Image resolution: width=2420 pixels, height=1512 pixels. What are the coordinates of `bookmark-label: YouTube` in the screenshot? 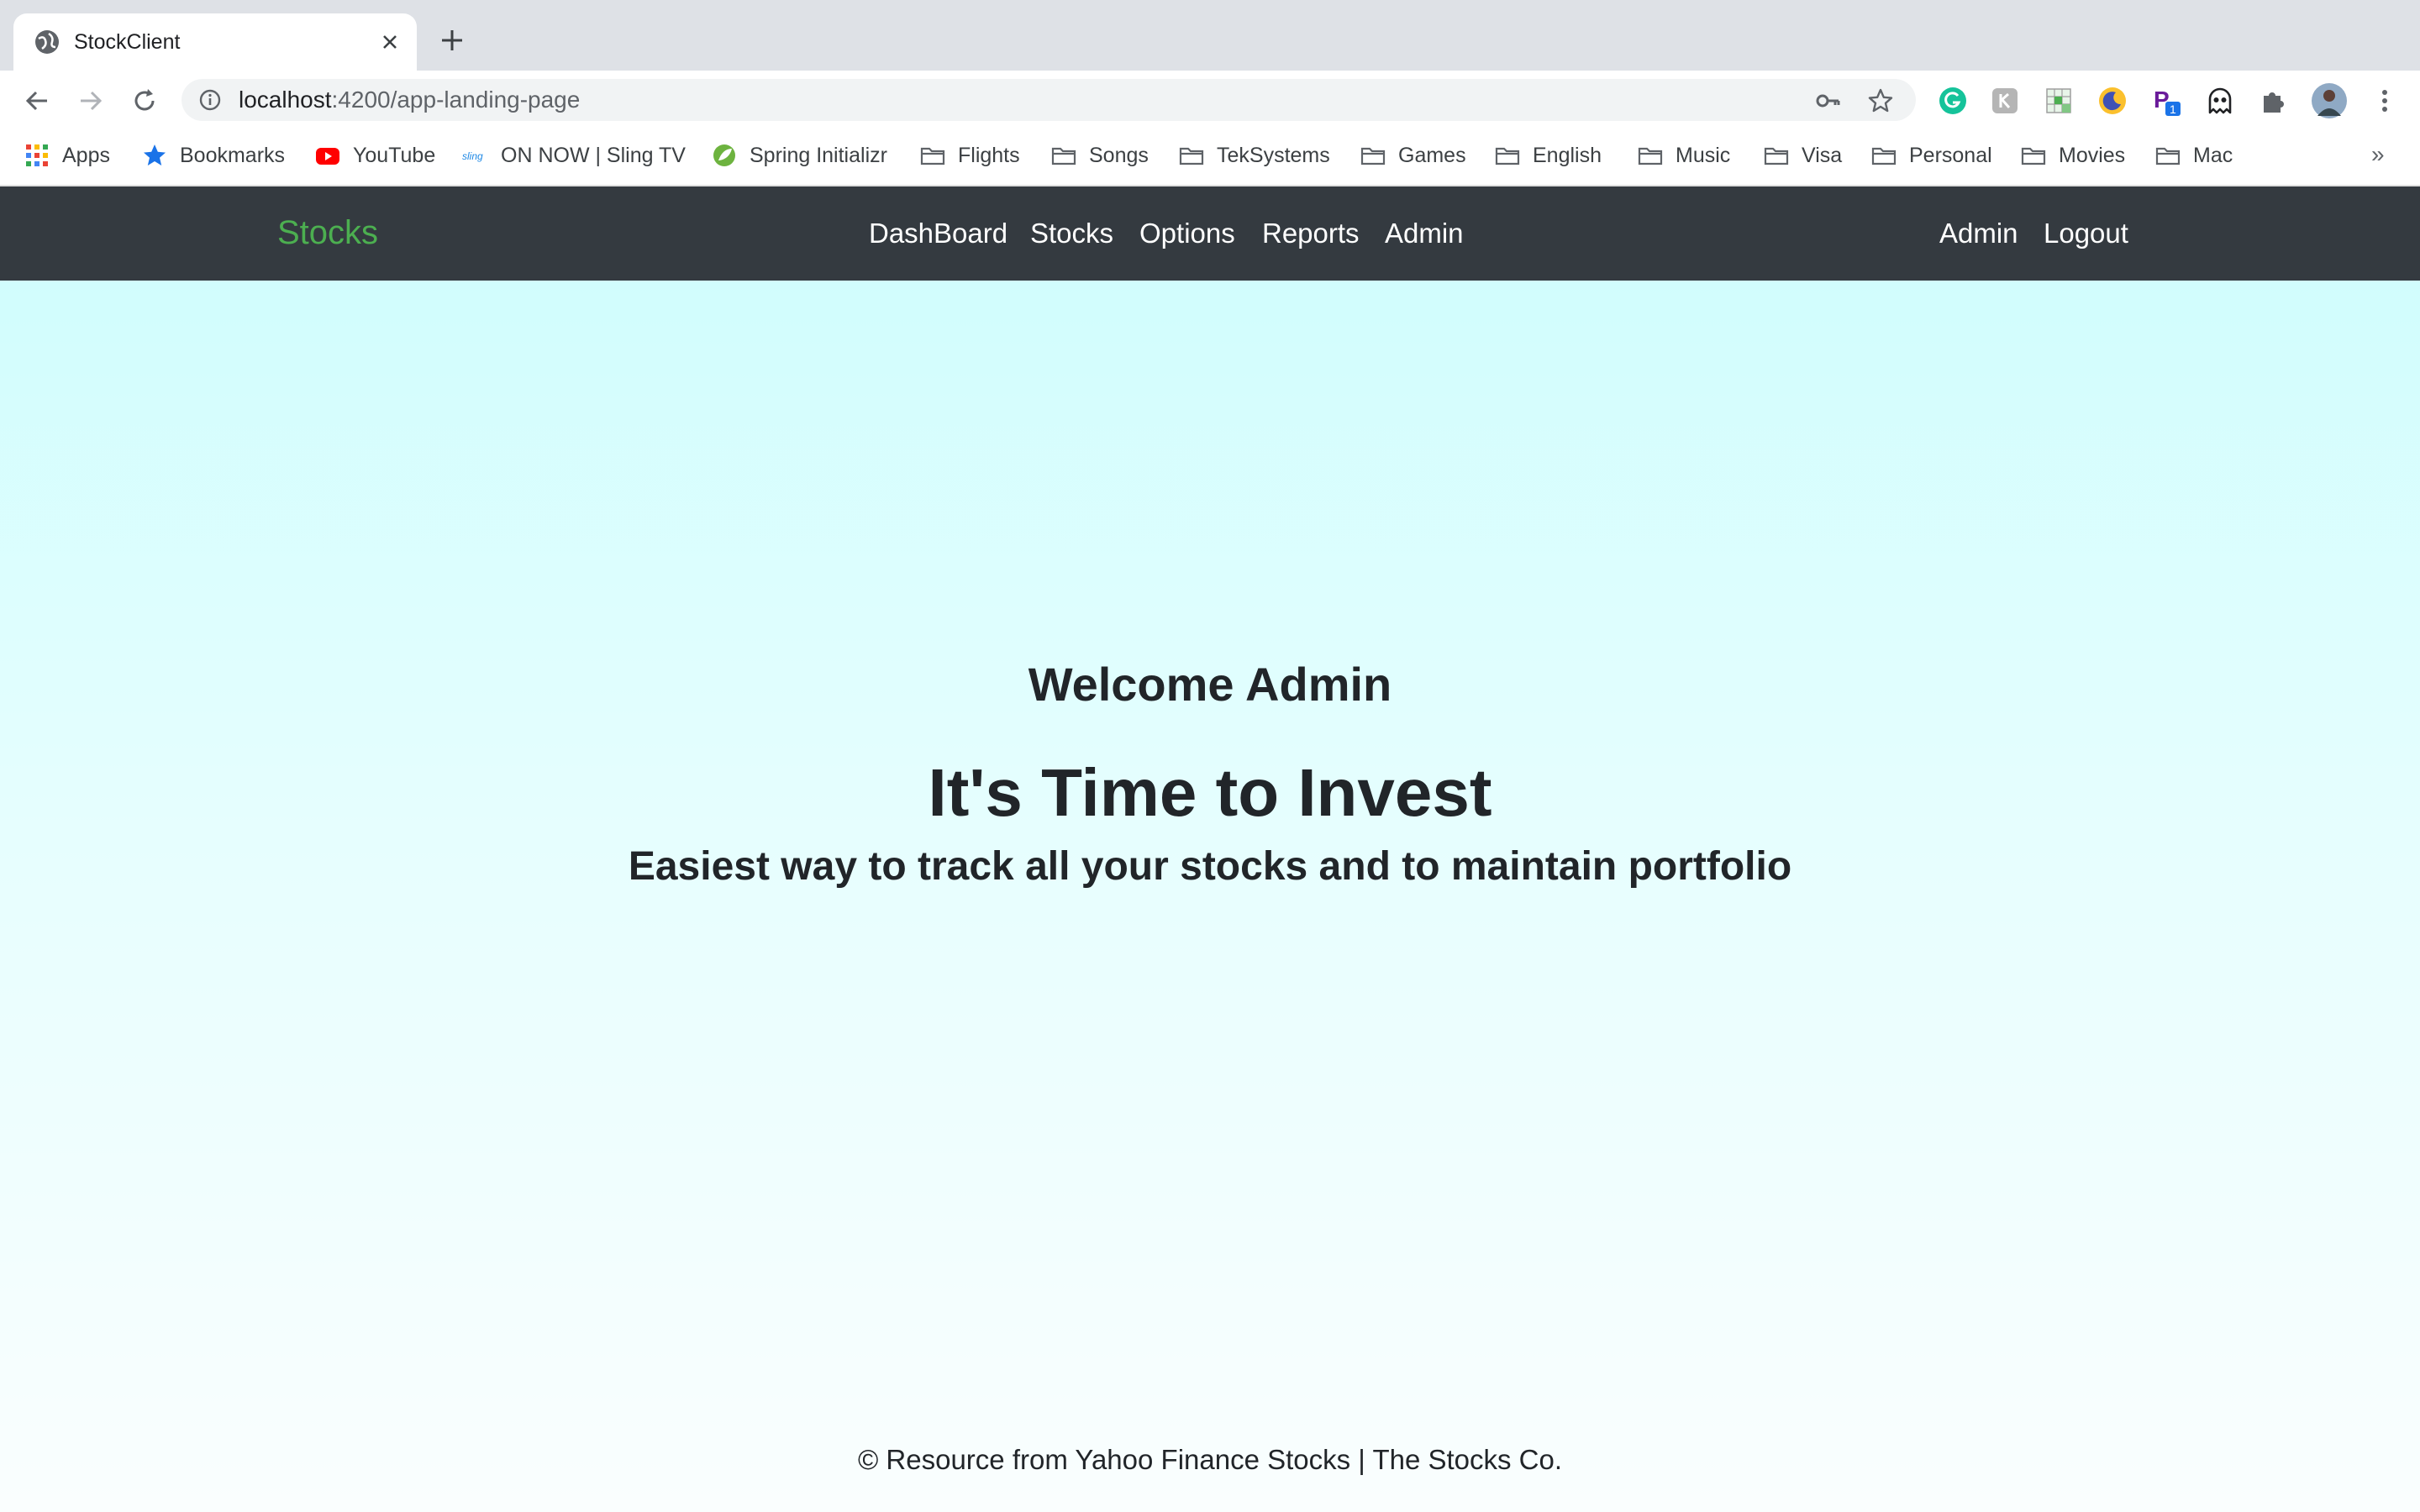 It's located at (394, 155).